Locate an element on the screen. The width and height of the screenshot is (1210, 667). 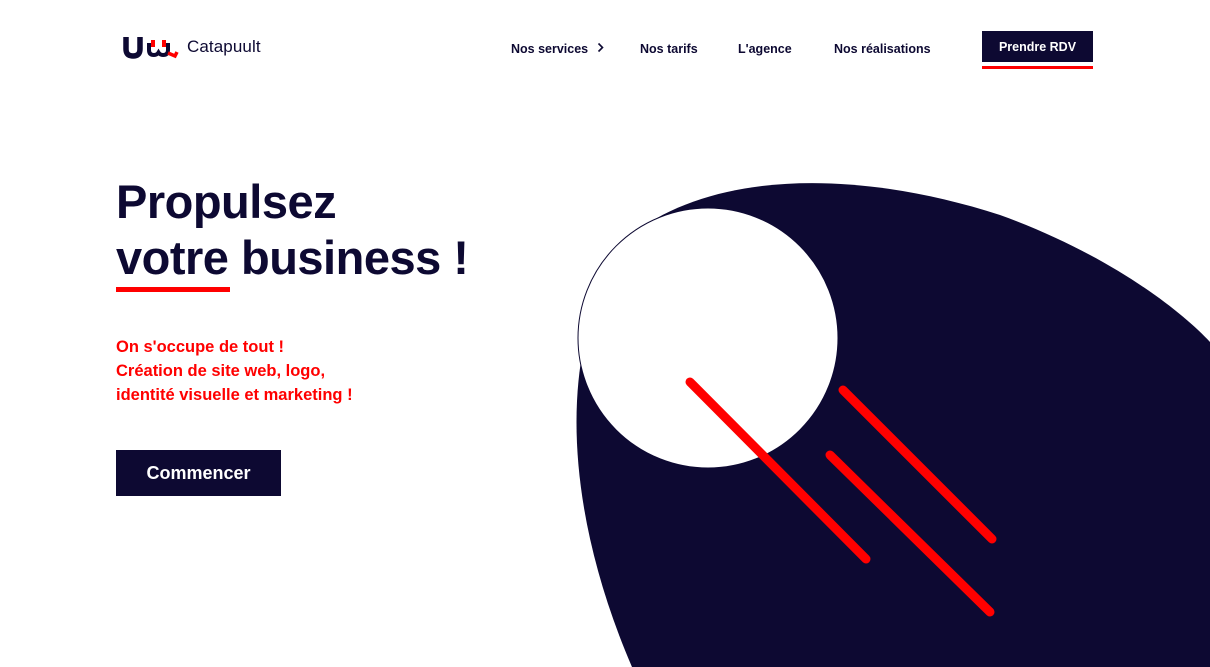
book-appointment-underline is located at coordinates (1037, 67).